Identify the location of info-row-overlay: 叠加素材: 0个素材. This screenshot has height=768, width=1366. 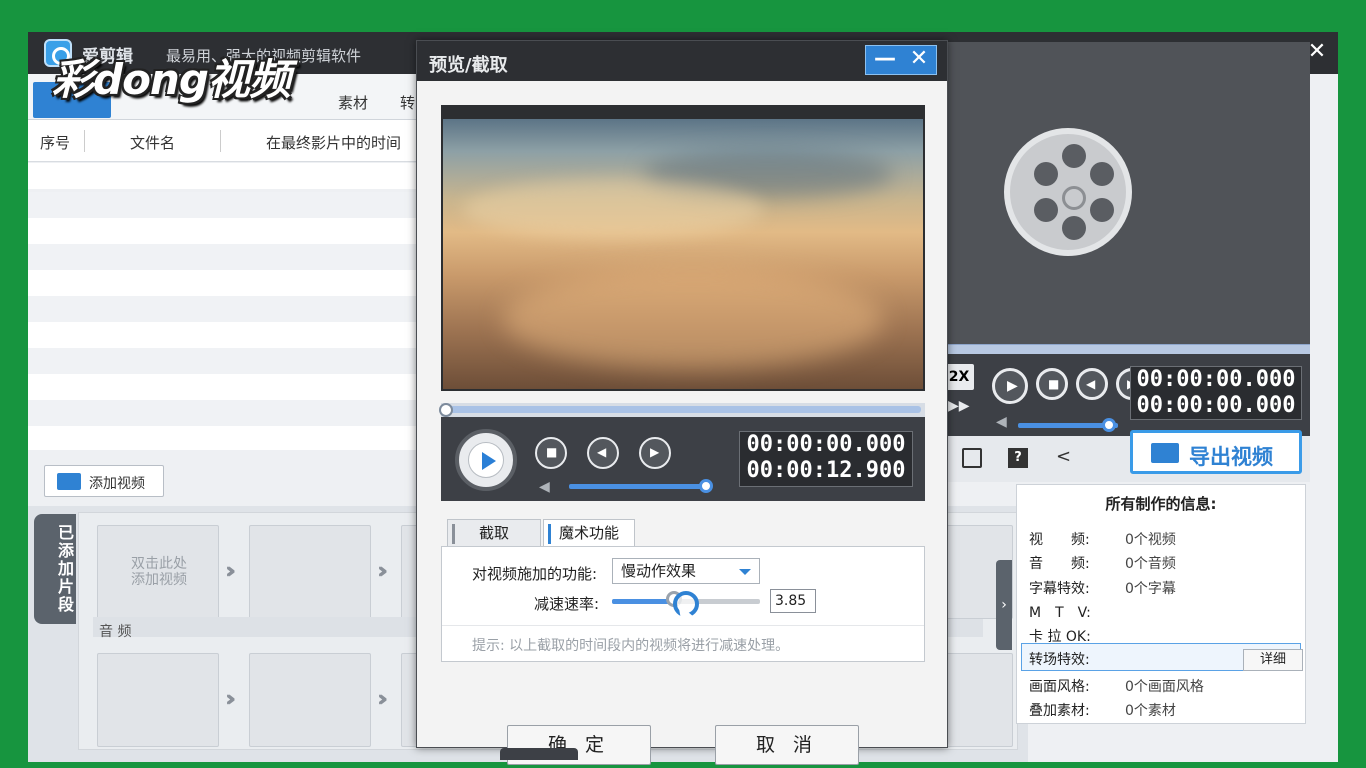
(1164, 709).